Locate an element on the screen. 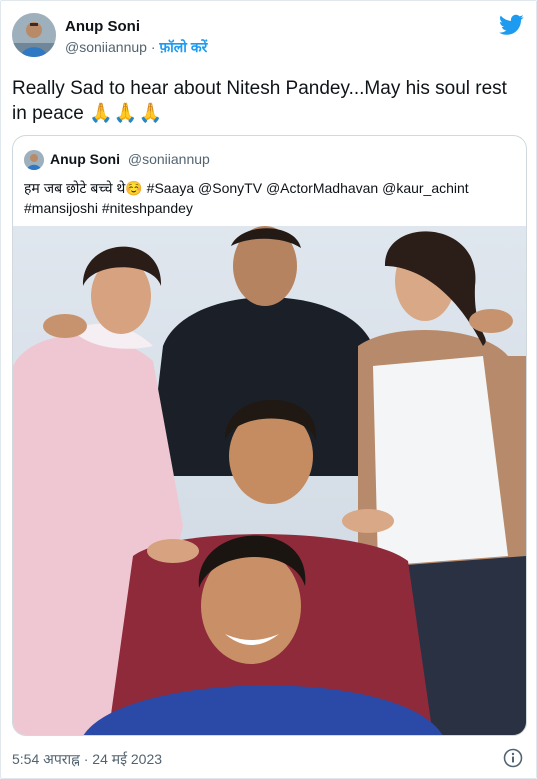  author-block: Anup Soni @soniiannup · फ़ॉलो करें is located at coordinates (136, 37).